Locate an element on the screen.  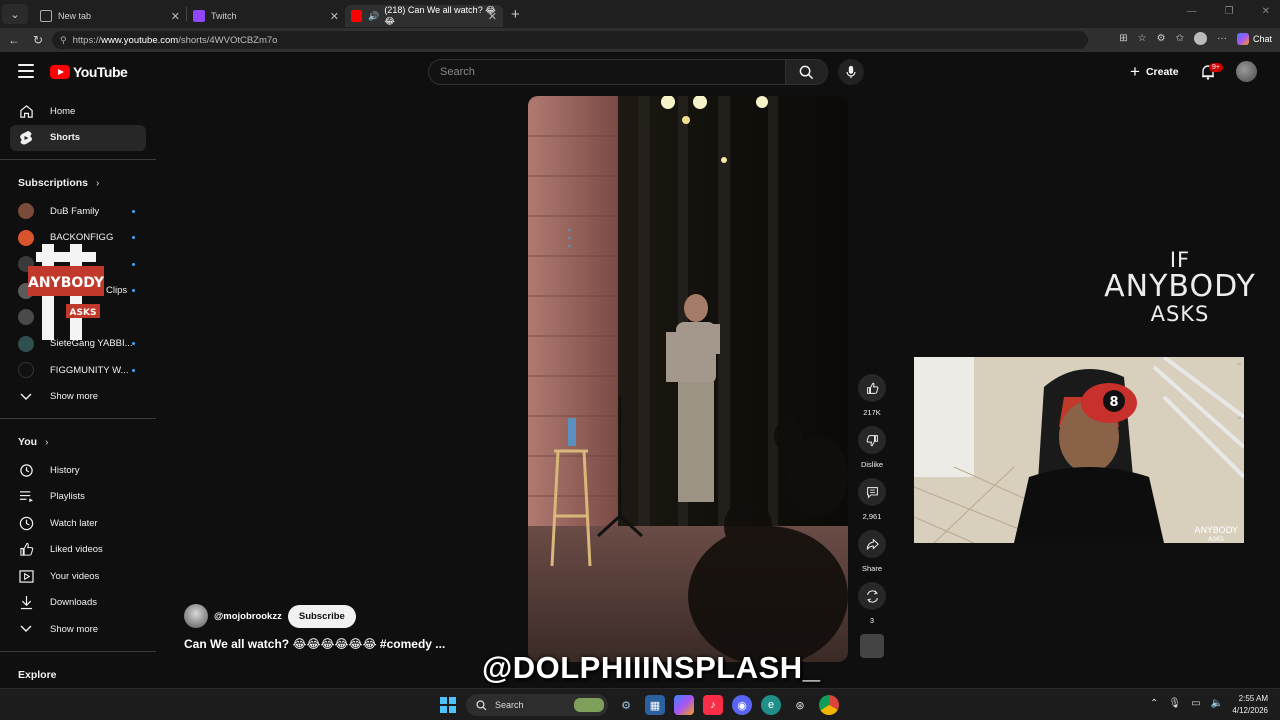
you-heading: You › is located at coordinates (78, 442).